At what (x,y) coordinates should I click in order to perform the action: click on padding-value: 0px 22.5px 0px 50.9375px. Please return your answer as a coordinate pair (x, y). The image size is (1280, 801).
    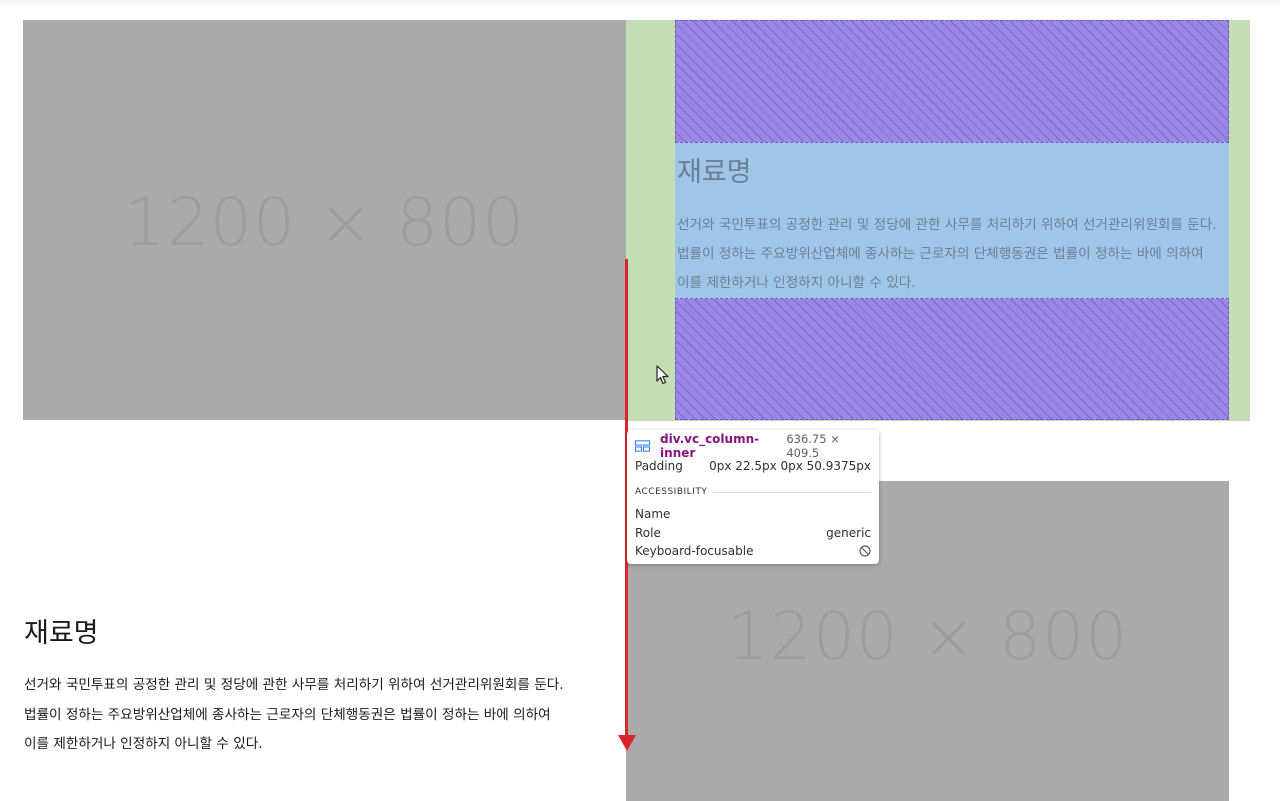
    Looking at the image, I should click on (790, 466).